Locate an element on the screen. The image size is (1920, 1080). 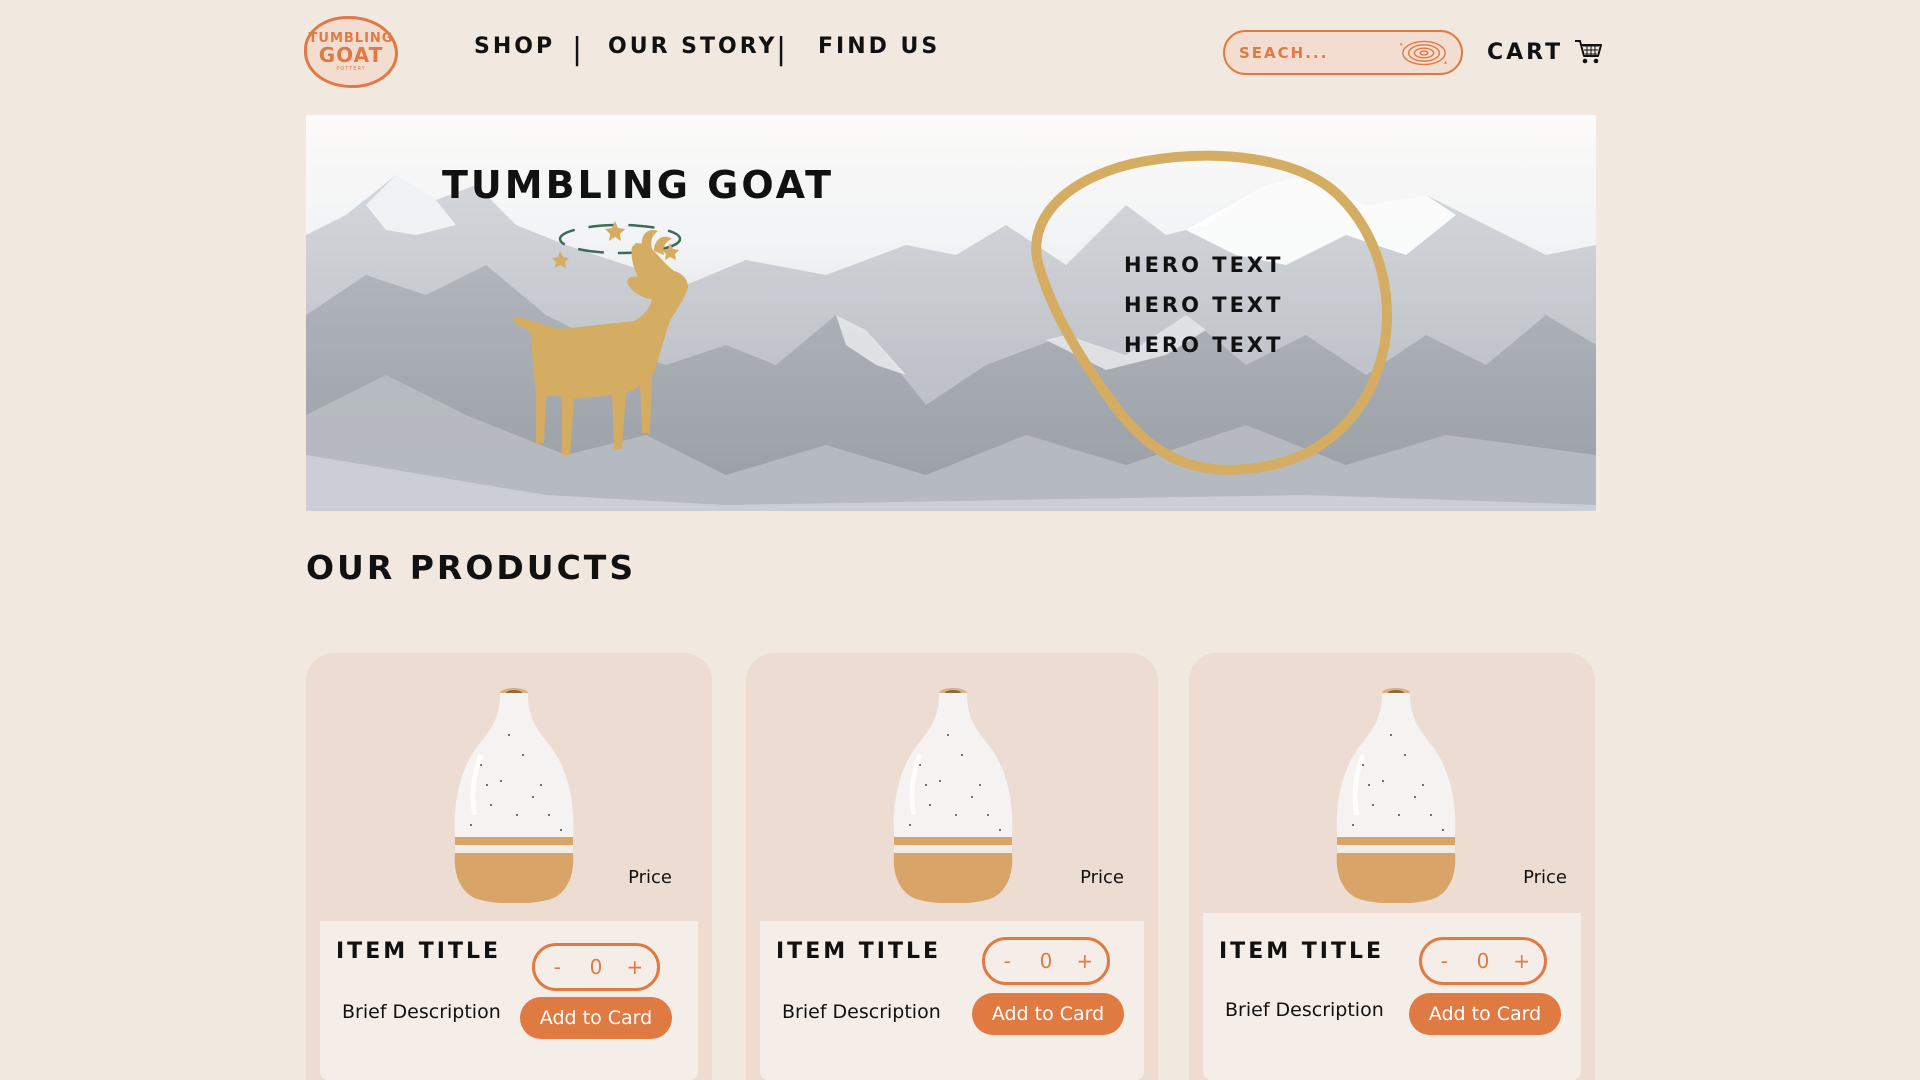
cart-button: CART is located at coordinates (1545, 52).